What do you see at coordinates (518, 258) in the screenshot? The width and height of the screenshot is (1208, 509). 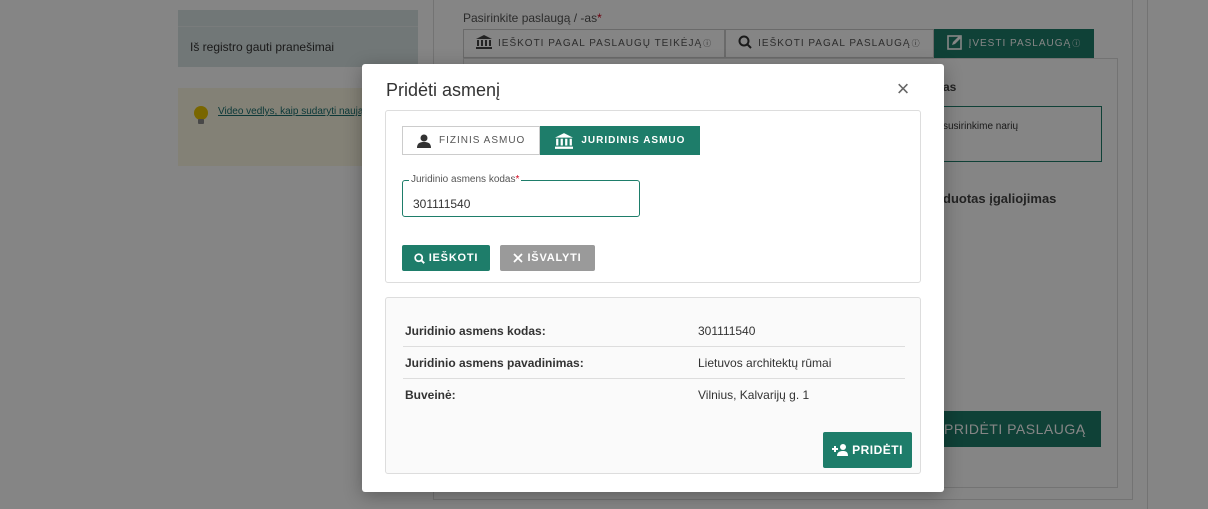 I see `close-icon` at bounding box center [518, 258].